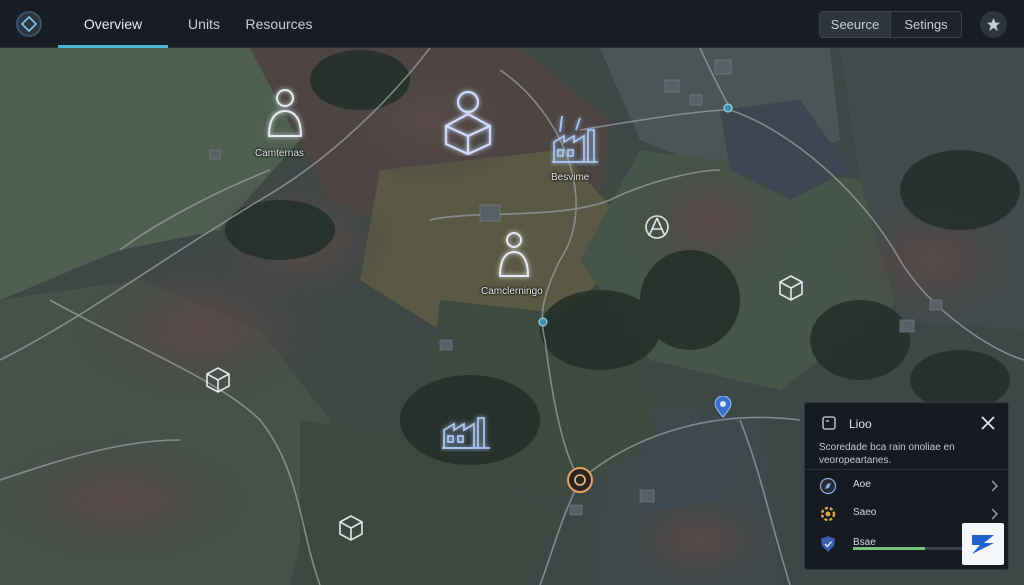 The image size is (1024, 585). What do you see at coordinates (204, 24) in the screenshot?
I see `tab-units: Units` at bounding box center [204, 24].